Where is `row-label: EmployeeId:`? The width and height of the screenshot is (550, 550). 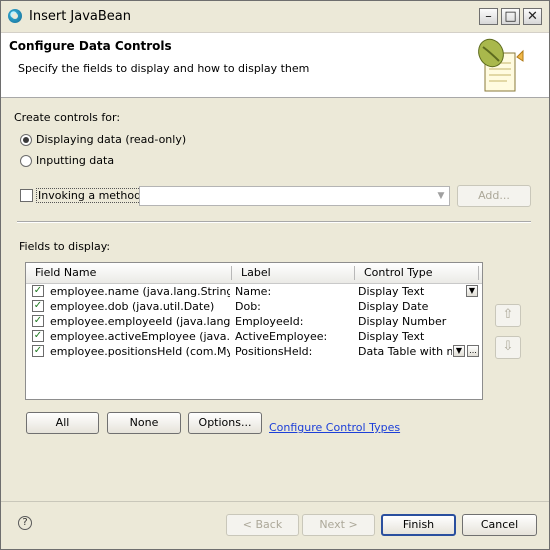 row-label: EmployeeId: is located at coordinates (269, 321).